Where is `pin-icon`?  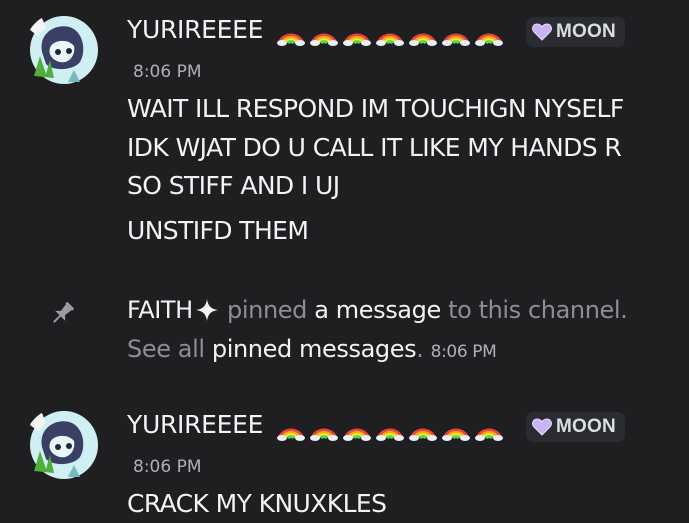 pin-icon is located at coordinates (63, 312).